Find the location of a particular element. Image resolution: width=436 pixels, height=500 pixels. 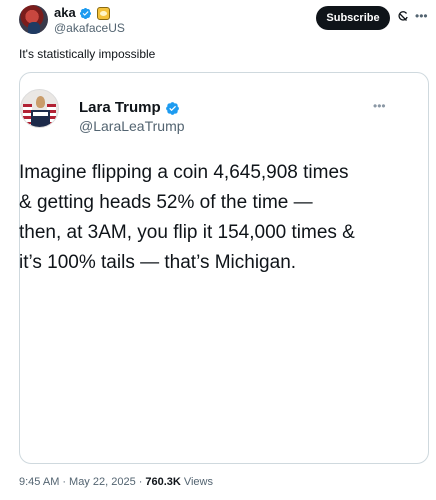

podium-sign is located at coordinates (40, 114).